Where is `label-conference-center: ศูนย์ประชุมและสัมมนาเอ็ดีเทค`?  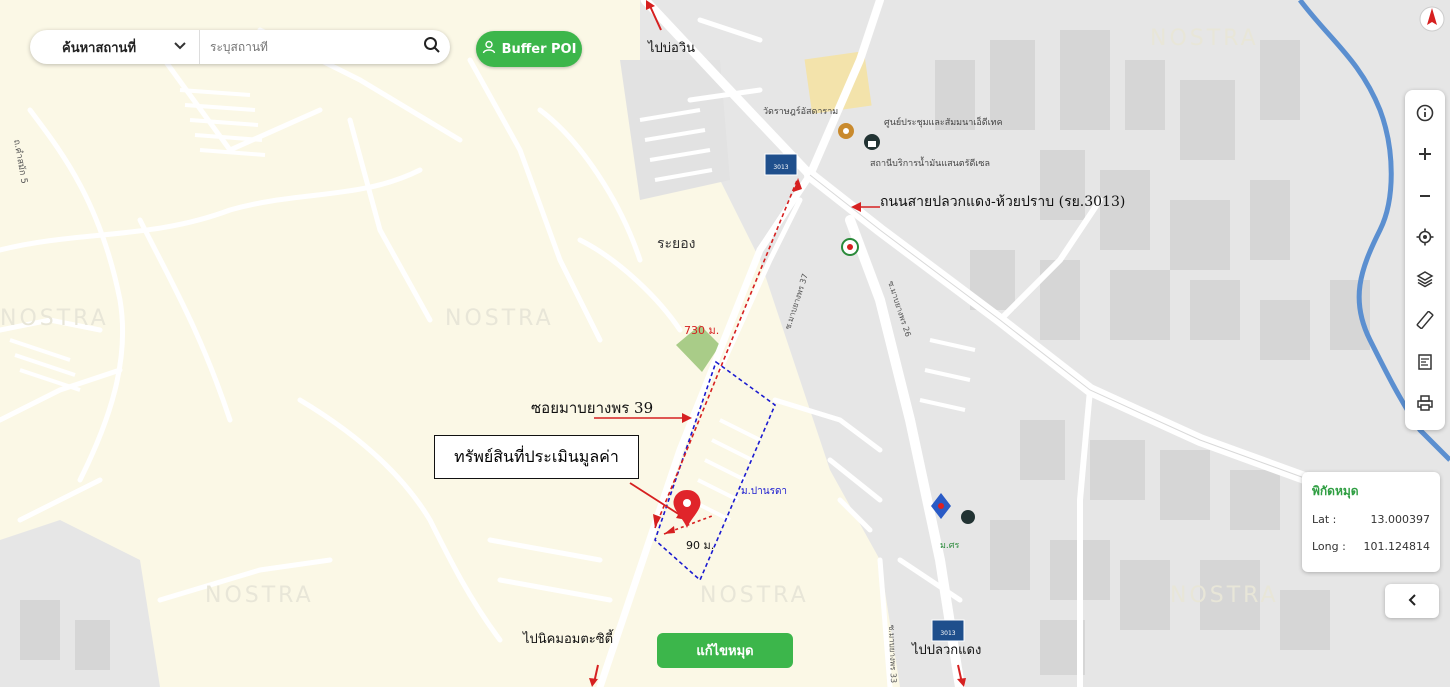
label-conference-center: ศูนย์ประชุมและสัมมนาเอ็ดีเทค is located at coordinates (943, 123).